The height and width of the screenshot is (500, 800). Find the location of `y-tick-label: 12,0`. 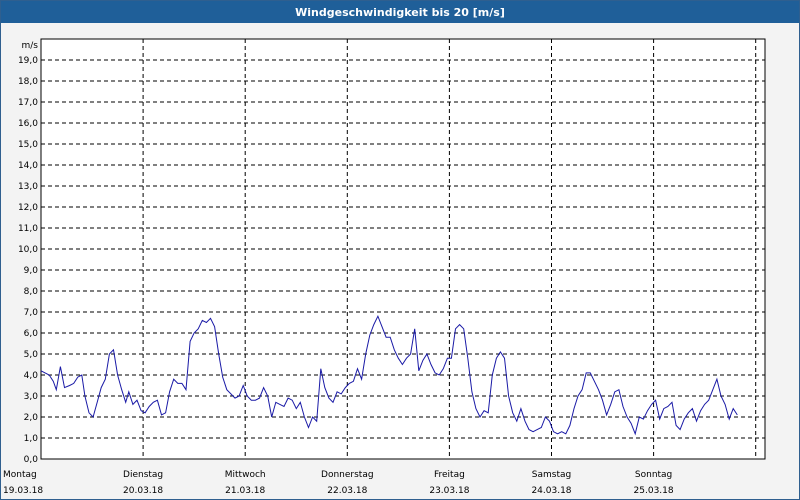

y-tick-label: 12,0 is located at coordinates (28, 208).